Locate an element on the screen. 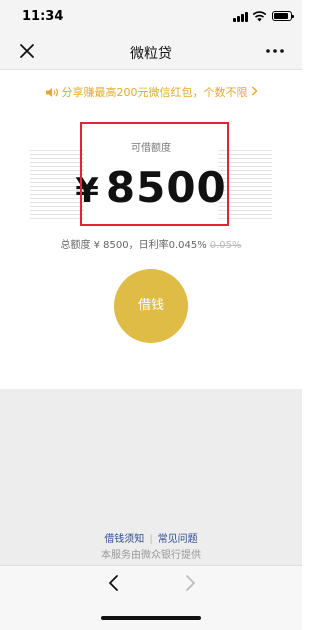 The height and width of the screenshot is (630, 320). promo-text: 分享赚最高200元微信红包，个数不限 is located at coordinates (154, 92).